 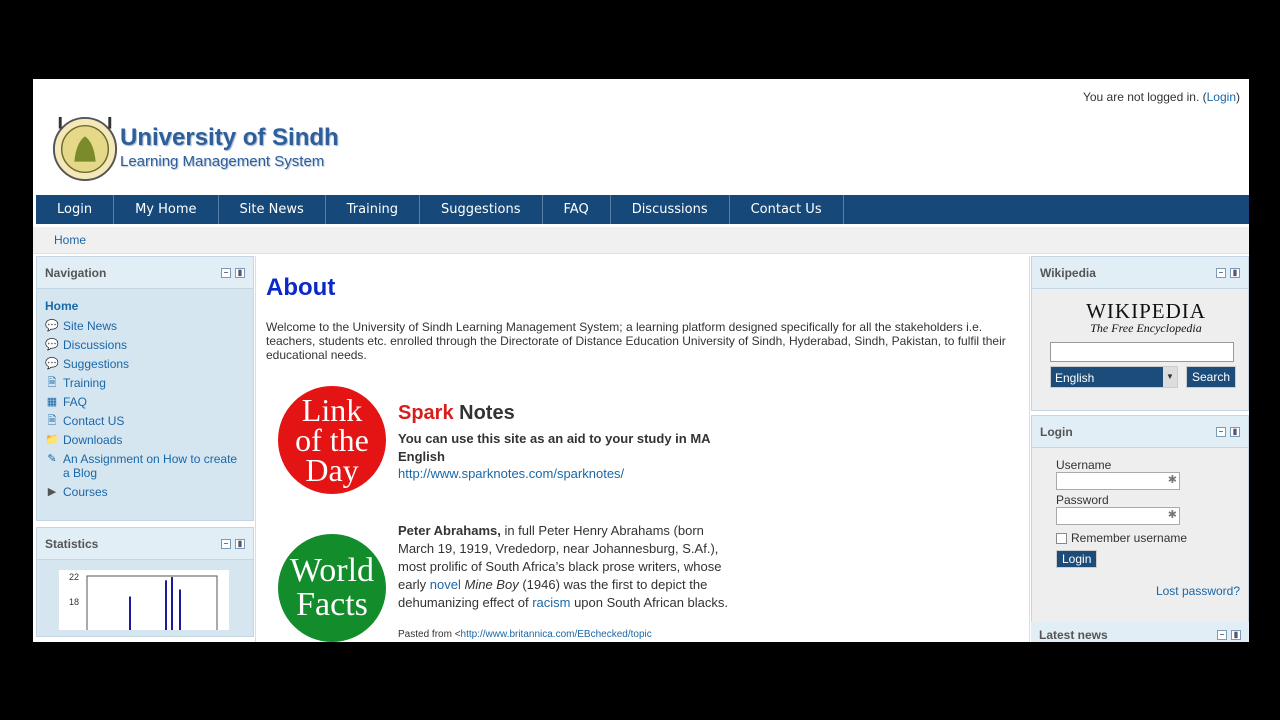 I want to click on statistics-chart: 22 18, so click(x=144, y=603).